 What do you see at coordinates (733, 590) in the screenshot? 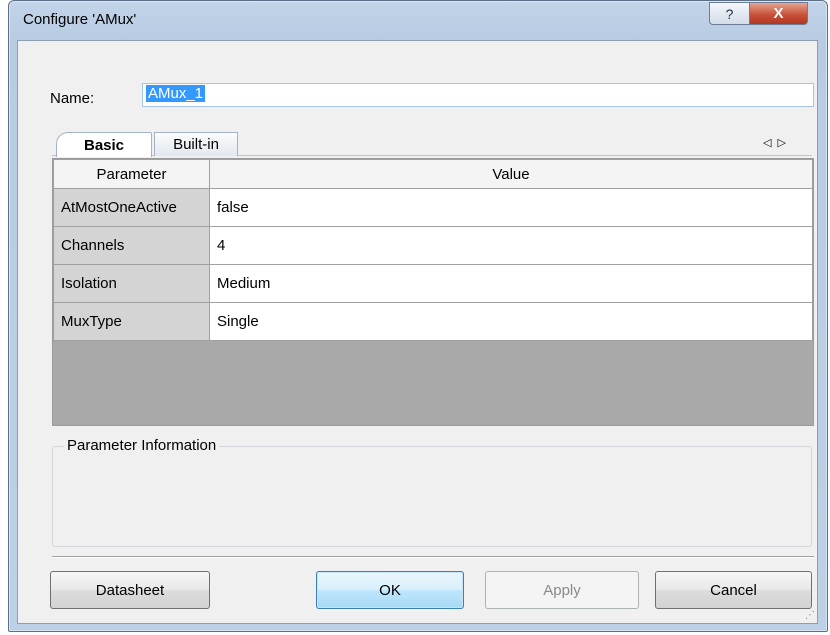
I see `cancel-button: Cancel` at bounding box center [733, 590].